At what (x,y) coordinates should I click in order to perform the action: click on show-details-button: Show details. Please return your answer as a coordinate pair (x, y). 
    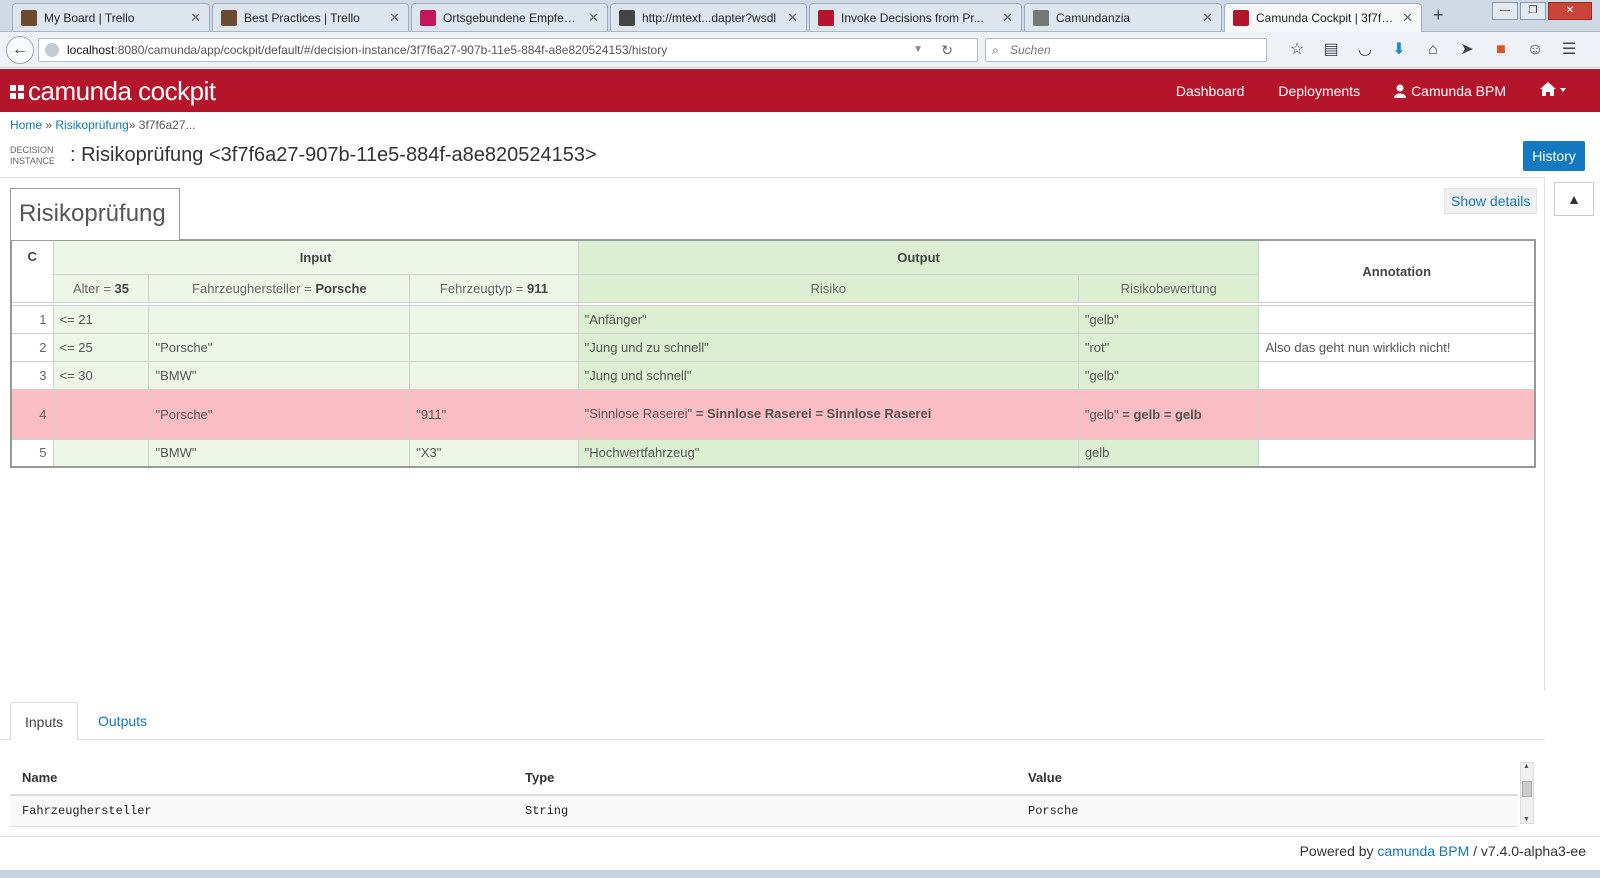
    Looking at the image, I should click on (1491, 201).